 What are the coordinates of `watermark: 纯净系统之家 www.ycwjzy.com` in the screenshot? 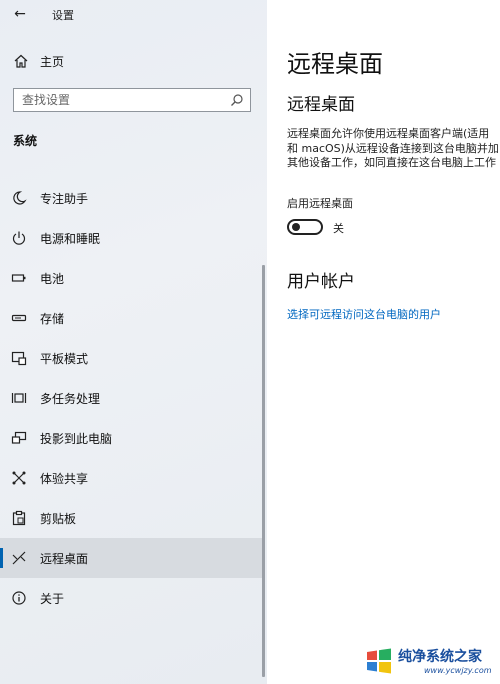 It's located at (429, 662).